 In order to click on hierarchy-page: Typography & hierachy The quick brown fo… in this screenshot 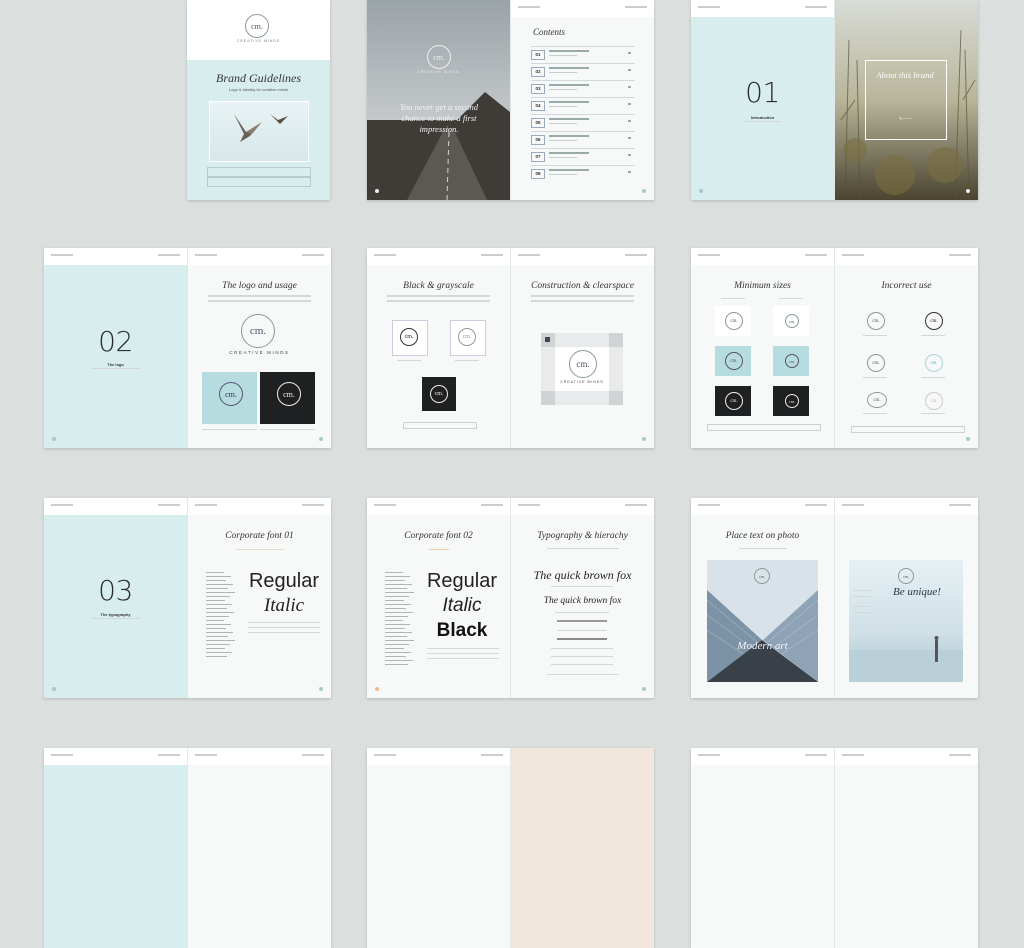, I will do `click(582, 598)`.